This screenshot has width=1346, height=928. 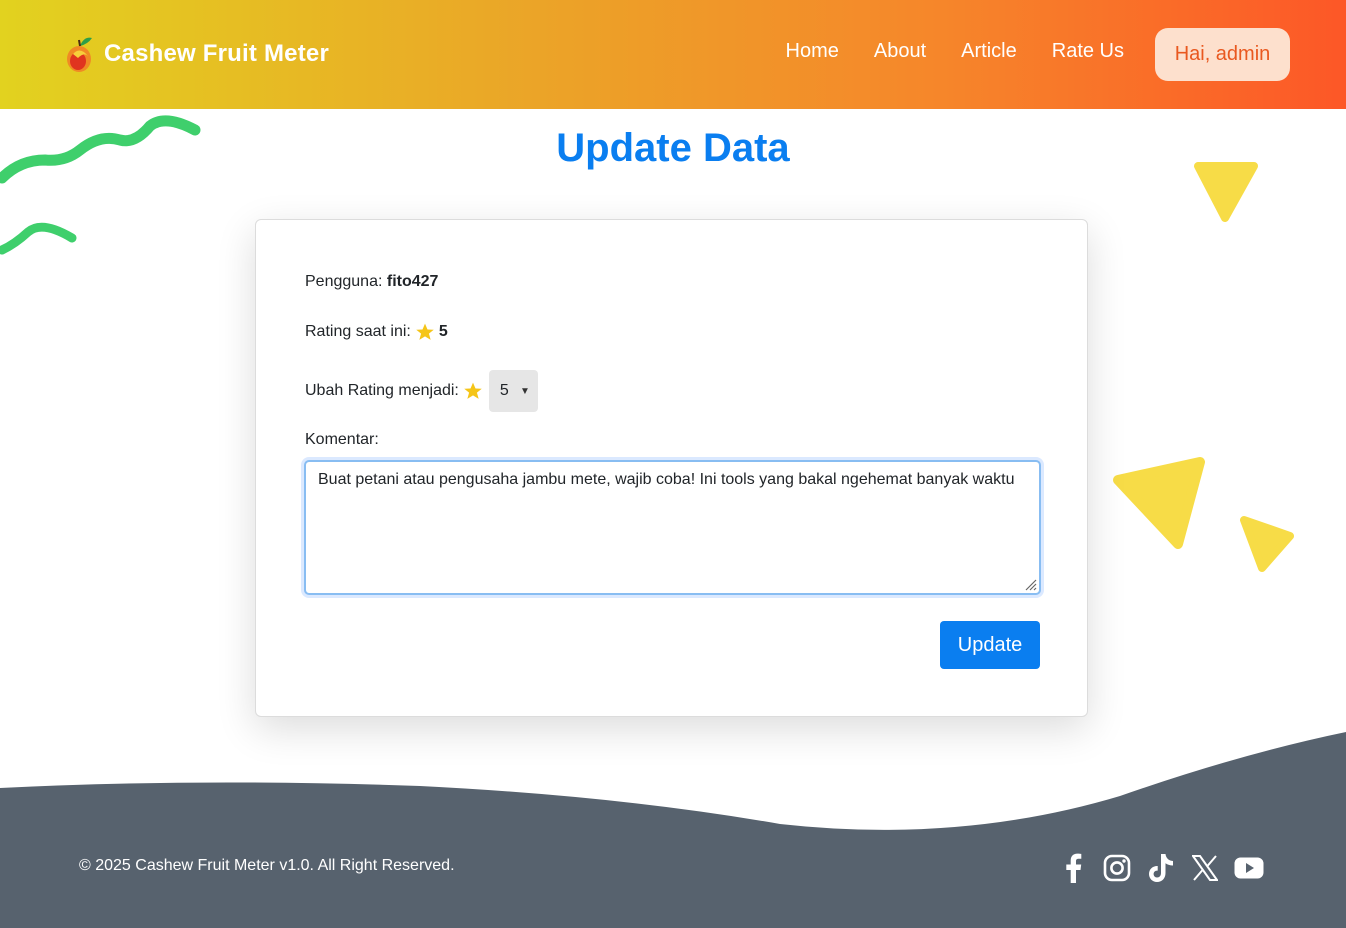 I want to click on comment-label: Komentar:, so click(x=342, y=439).